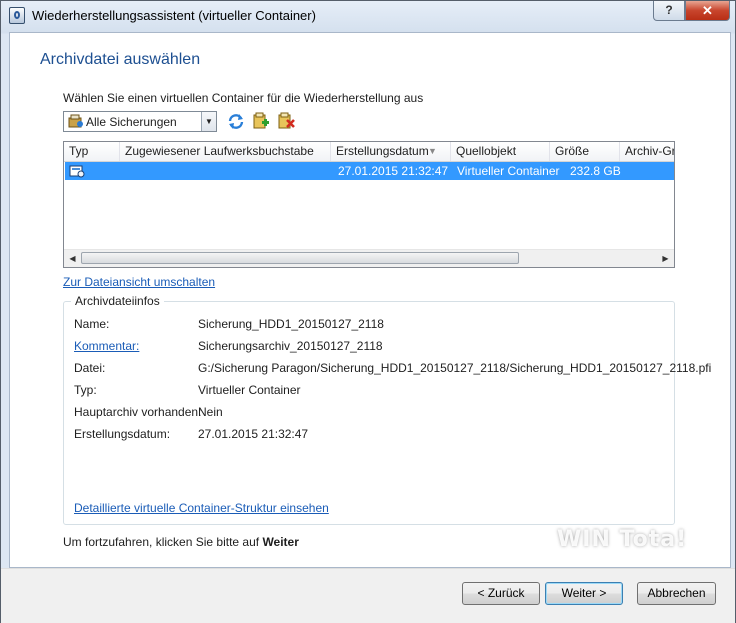 The image size is (736, 623). What do you see at coordinates (117, 301) in the screenshot?
I see `archive-info-title: Archivdateiinfos` at bounding box center [117, 301].